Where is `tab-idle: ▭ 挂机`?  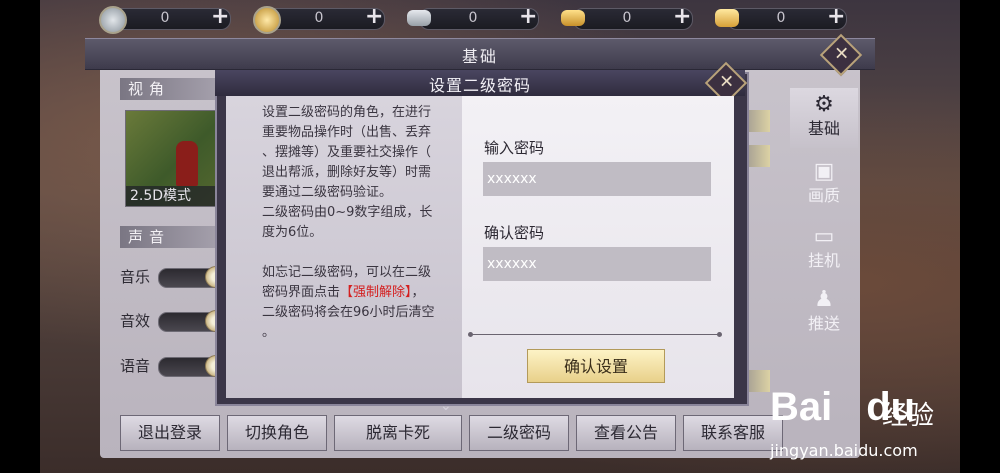 tab-idle: ▭ 挂机 is located at coordinates (824, 250).